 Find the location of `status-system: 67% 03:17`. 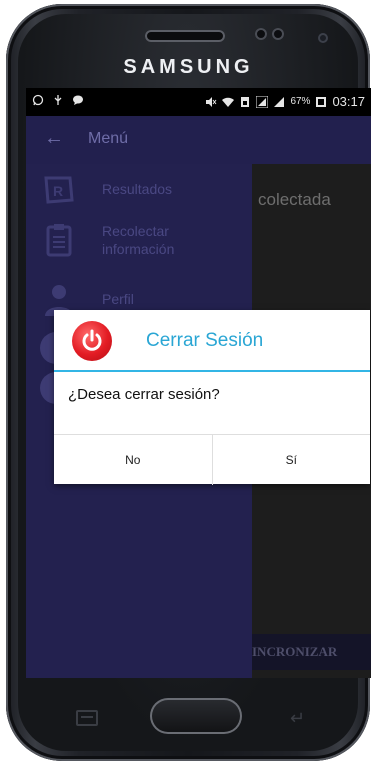

status-system: 67% 03:17 is located at coordinates (285, 101).